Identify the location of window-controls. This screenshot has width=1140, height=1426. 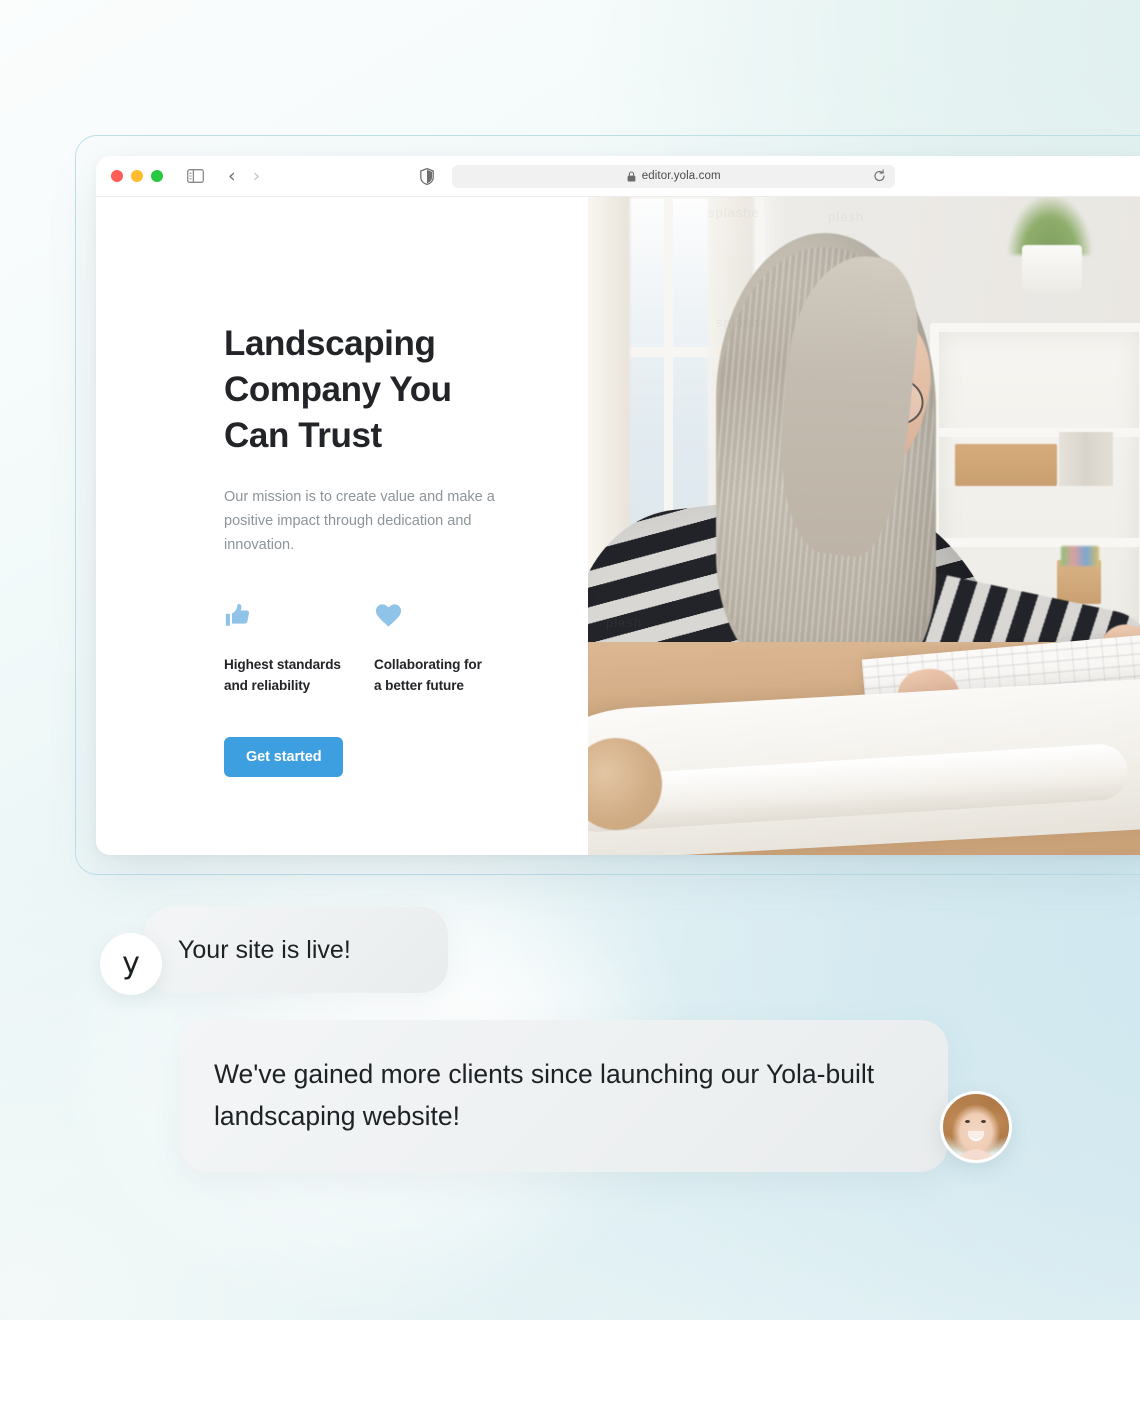
(137, 176).